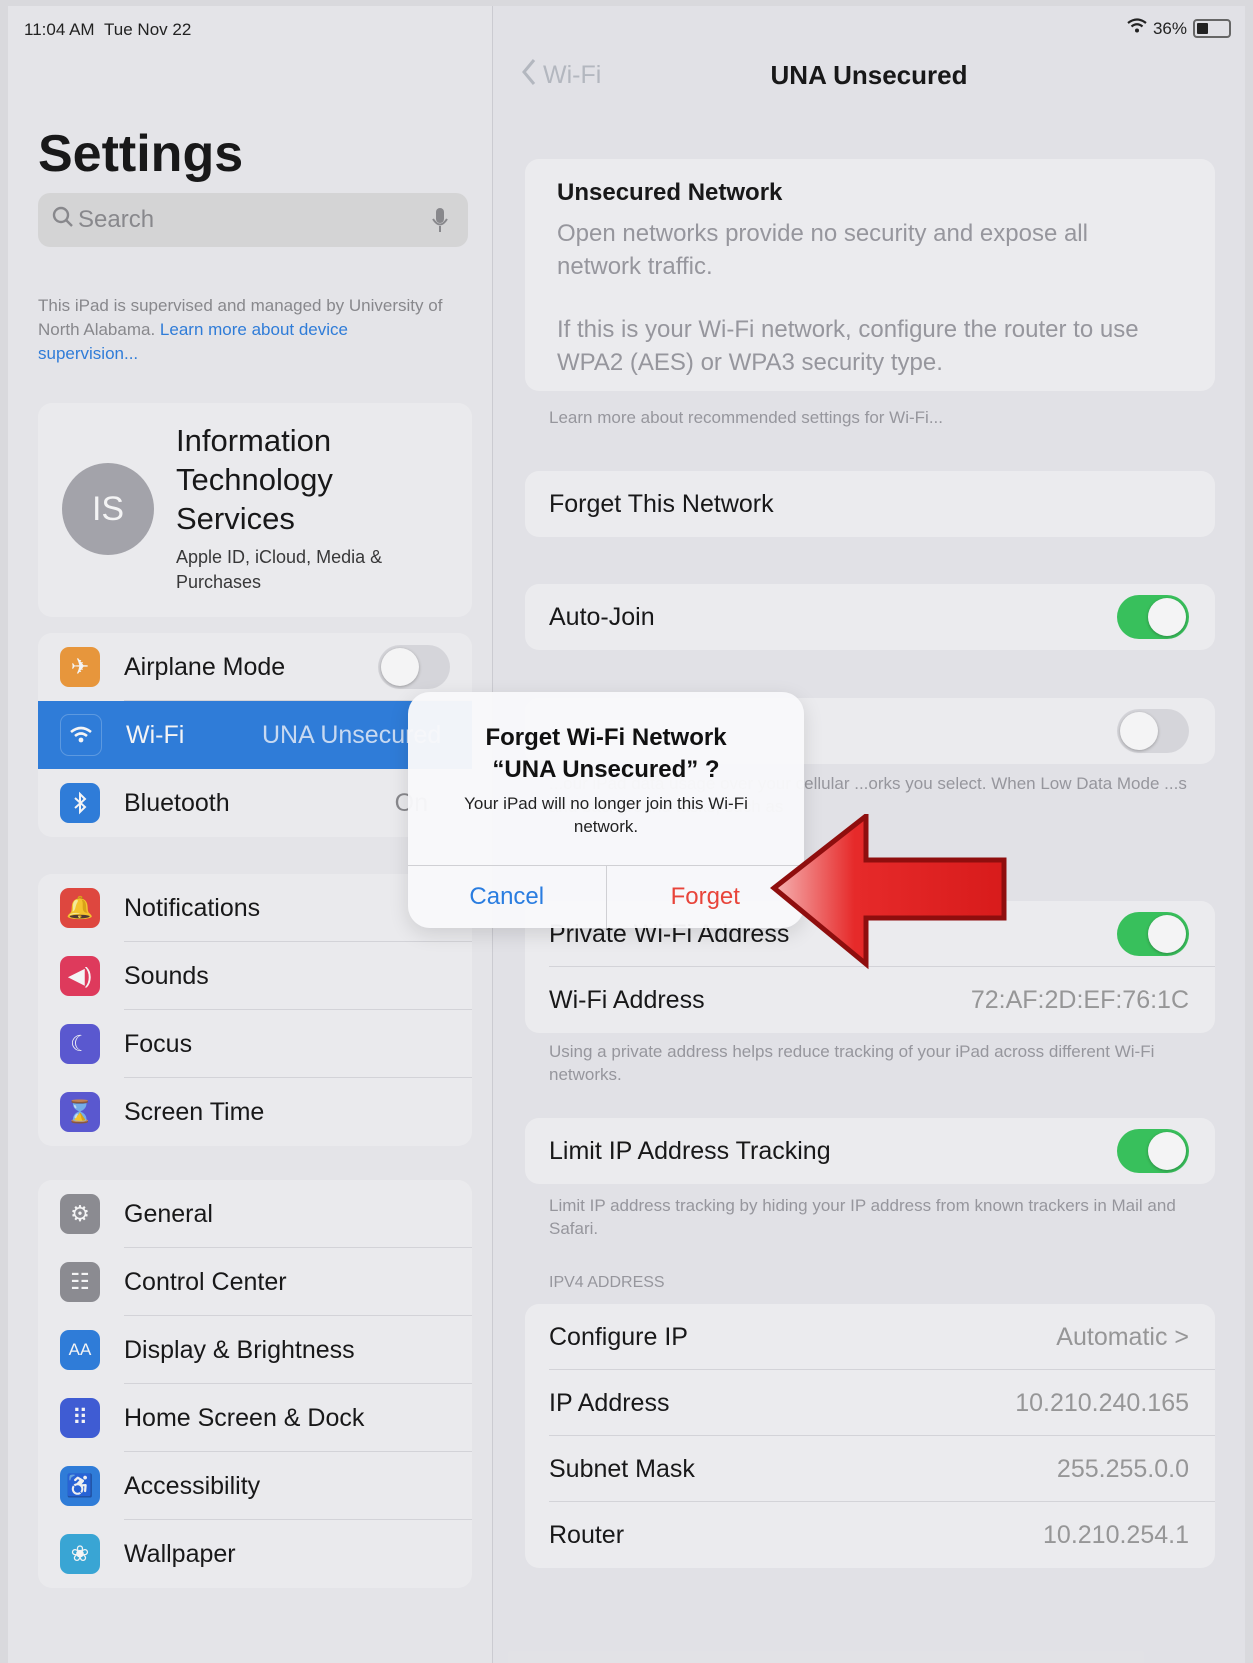 The width and height of the screenshot is (1253, 1663). I want to click on wifi-status-icon, so click(1137, 28).